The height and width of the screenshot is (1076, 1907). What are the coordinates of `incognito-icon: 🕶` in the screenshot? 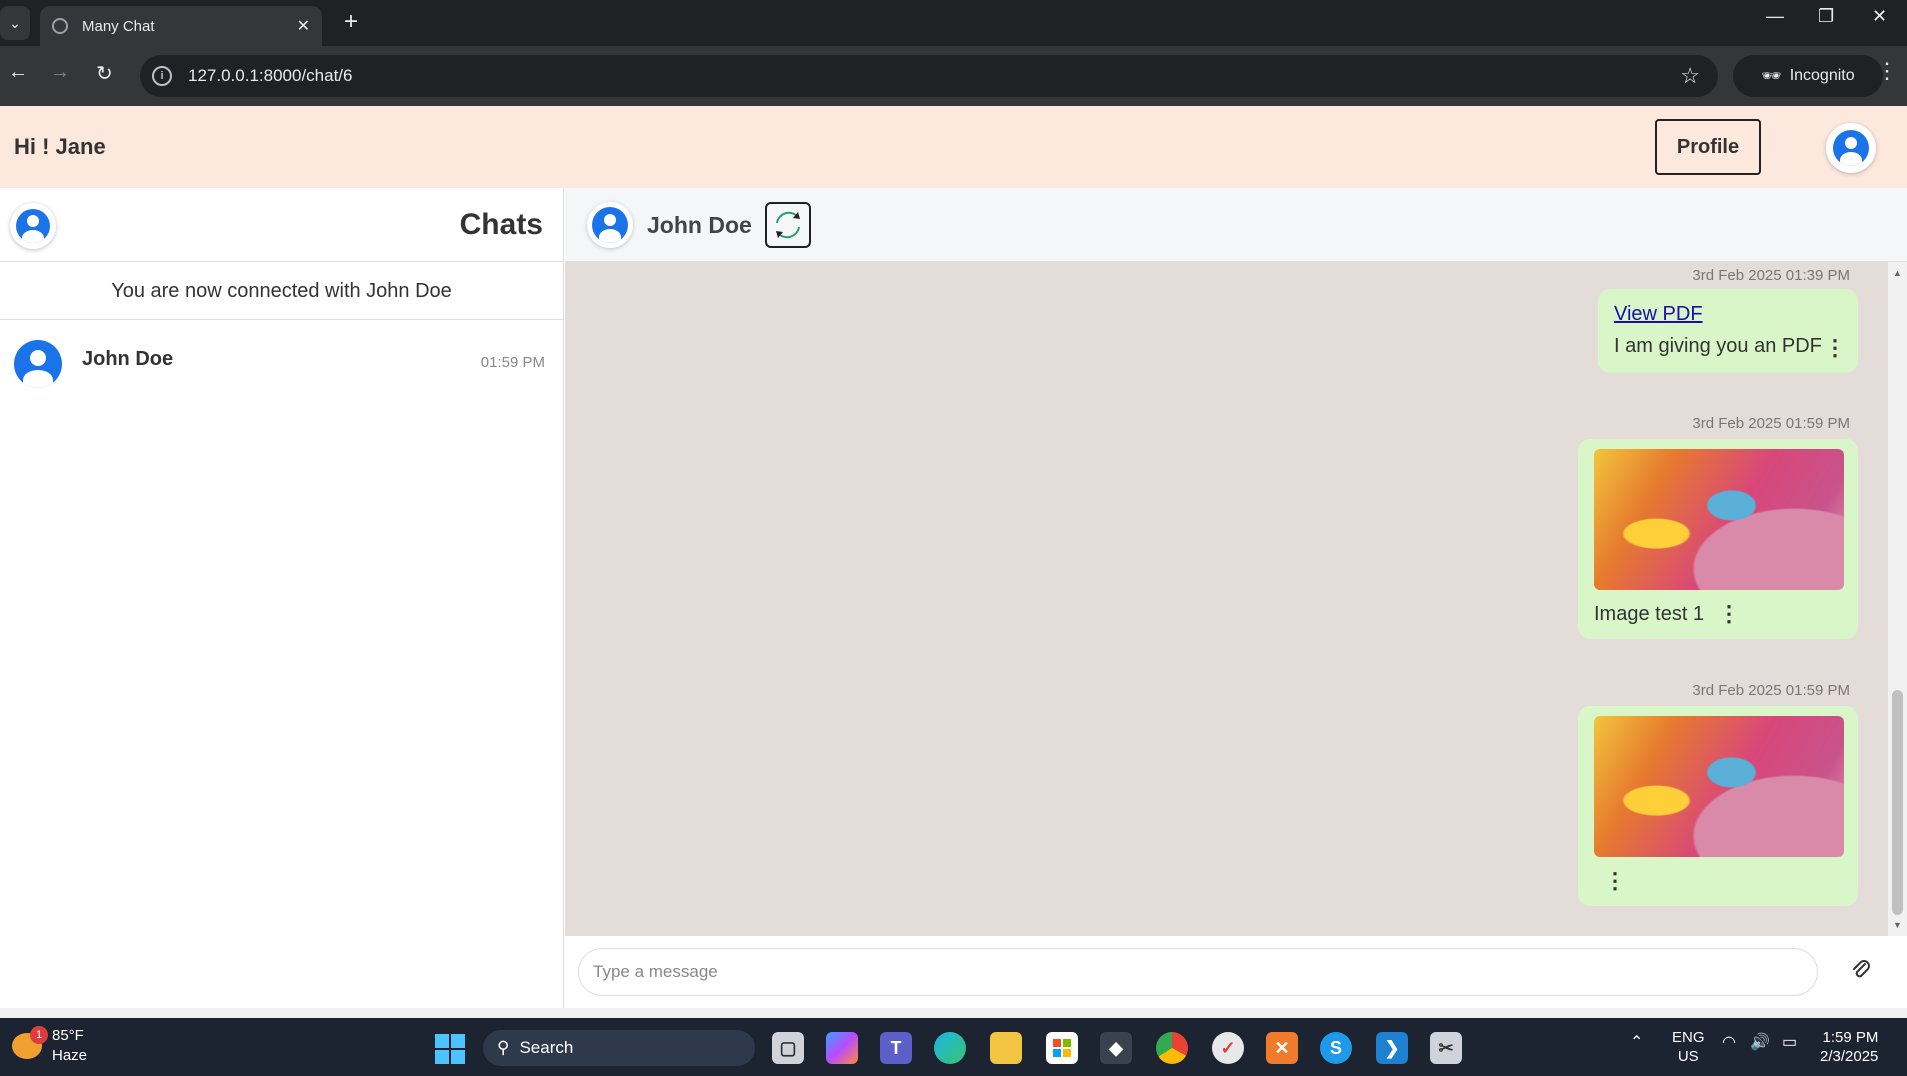 It's located at (1771, 76).